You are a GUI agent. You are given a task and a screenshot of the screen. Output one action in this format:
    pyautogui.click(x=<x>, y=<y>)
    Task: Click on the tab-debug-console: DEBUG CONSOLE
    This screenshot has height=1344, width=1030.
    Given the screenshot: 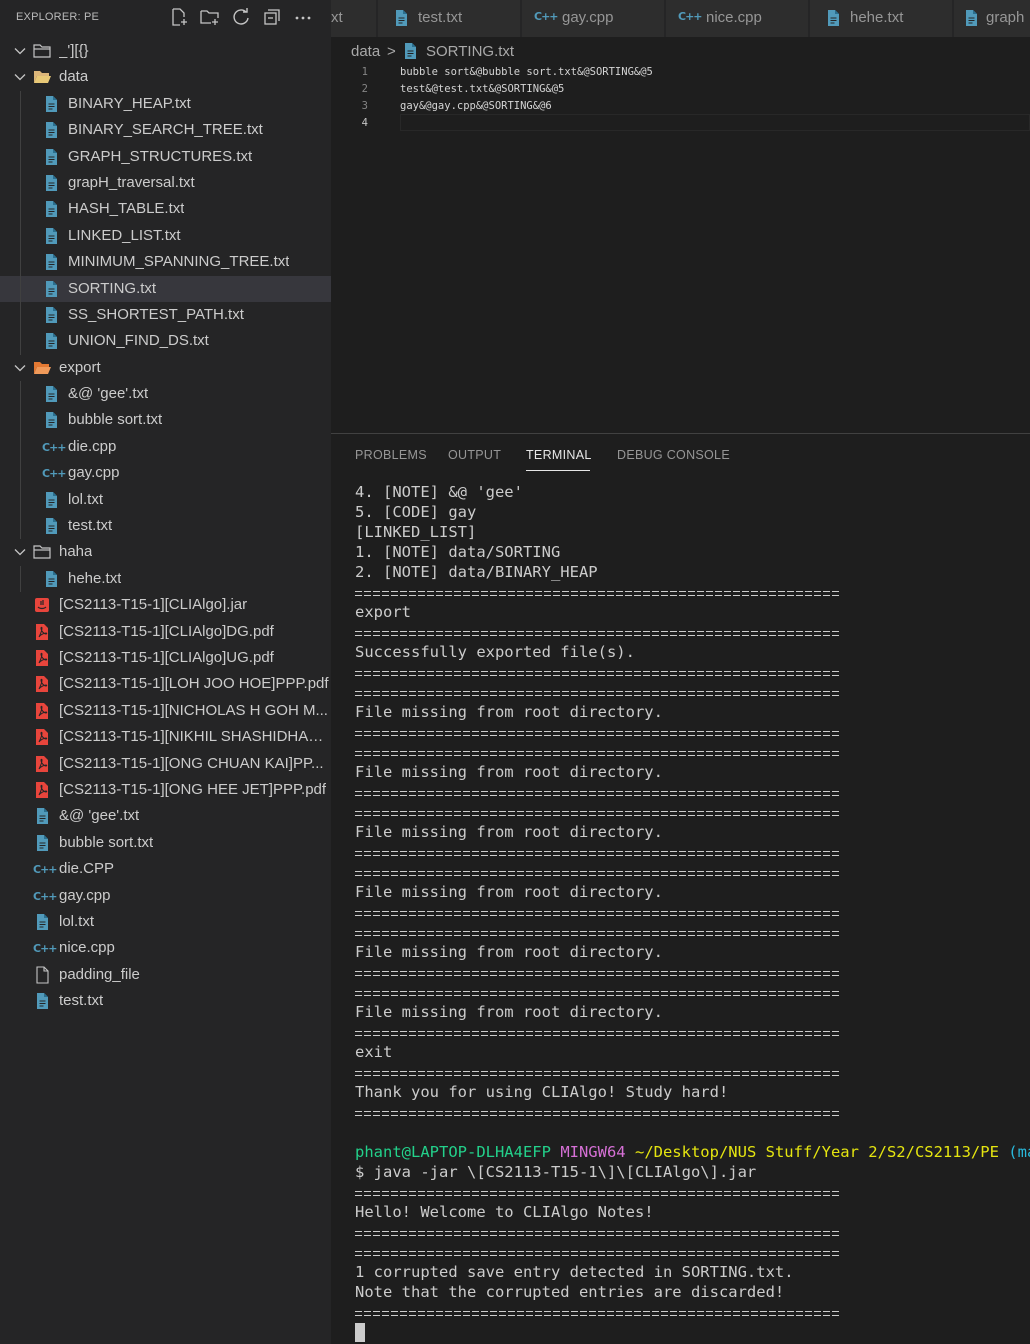 What is the action you would take?
    pyautogui.click(x=673, y=455)
    